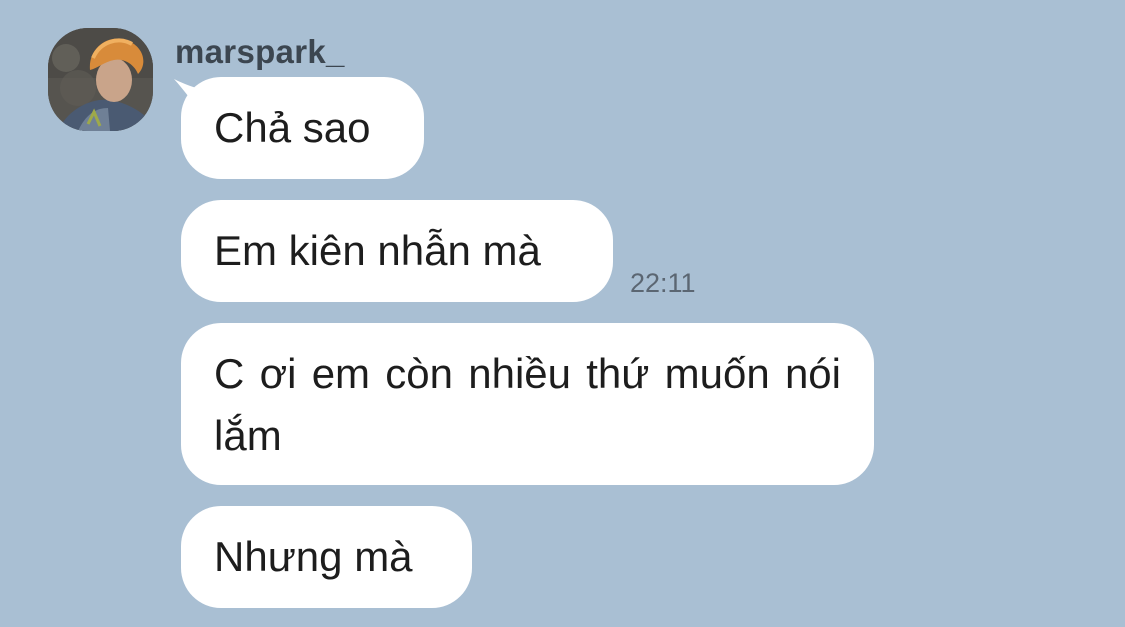  I want to click on sender-name: marspark_, so click(260, 51).